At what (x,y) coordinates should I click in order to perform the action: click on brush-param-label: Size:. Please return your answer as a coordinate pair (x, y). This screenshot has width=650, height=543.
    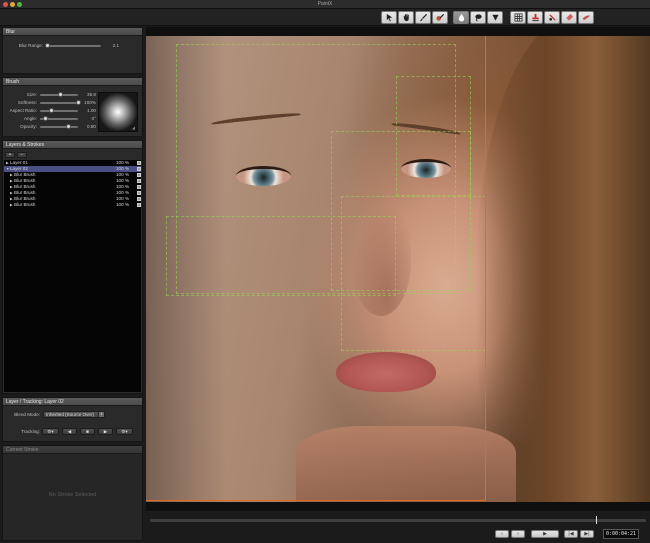
    Looking at the image, I should click on (31, 94).